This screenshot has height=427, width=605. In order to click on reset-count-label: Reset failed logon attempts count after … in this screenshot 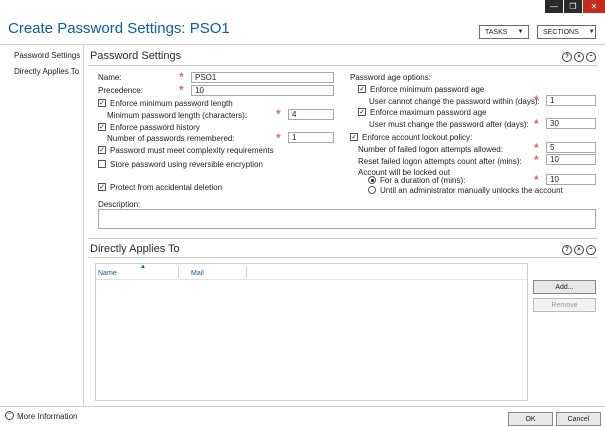, I will do `click(440, 161)`.